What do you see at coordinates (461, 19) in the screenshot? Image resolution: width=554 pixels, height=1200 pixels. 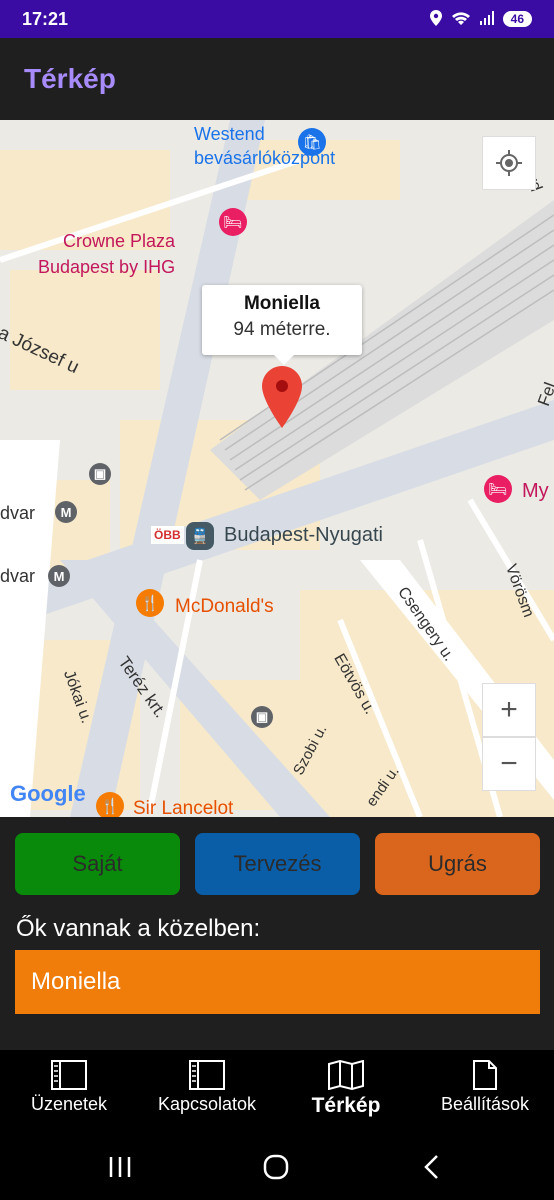 I see `wifi-icon` at bounding box center [461, 19].